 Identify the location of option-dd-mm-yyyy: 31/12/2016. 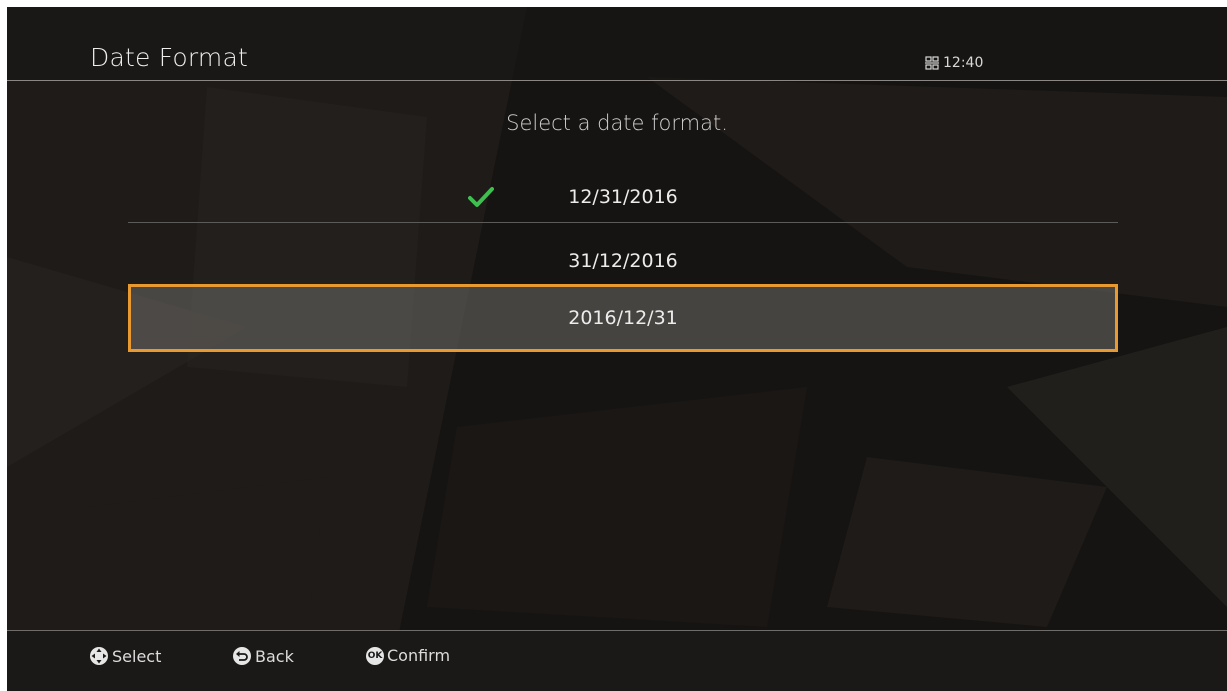
(623, 261).